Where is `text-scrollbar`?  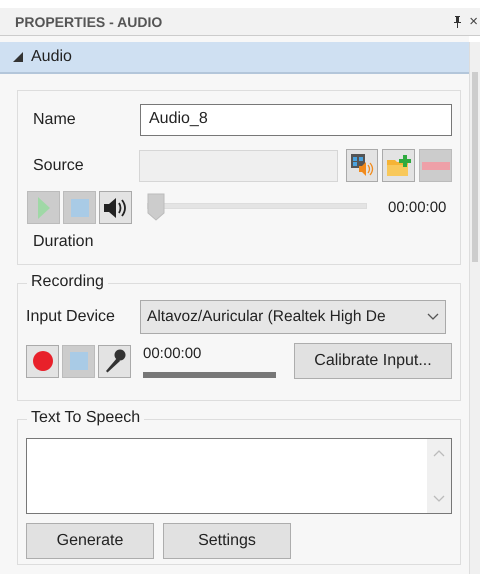
text-scrollbar is located at coordinates (439, 476).